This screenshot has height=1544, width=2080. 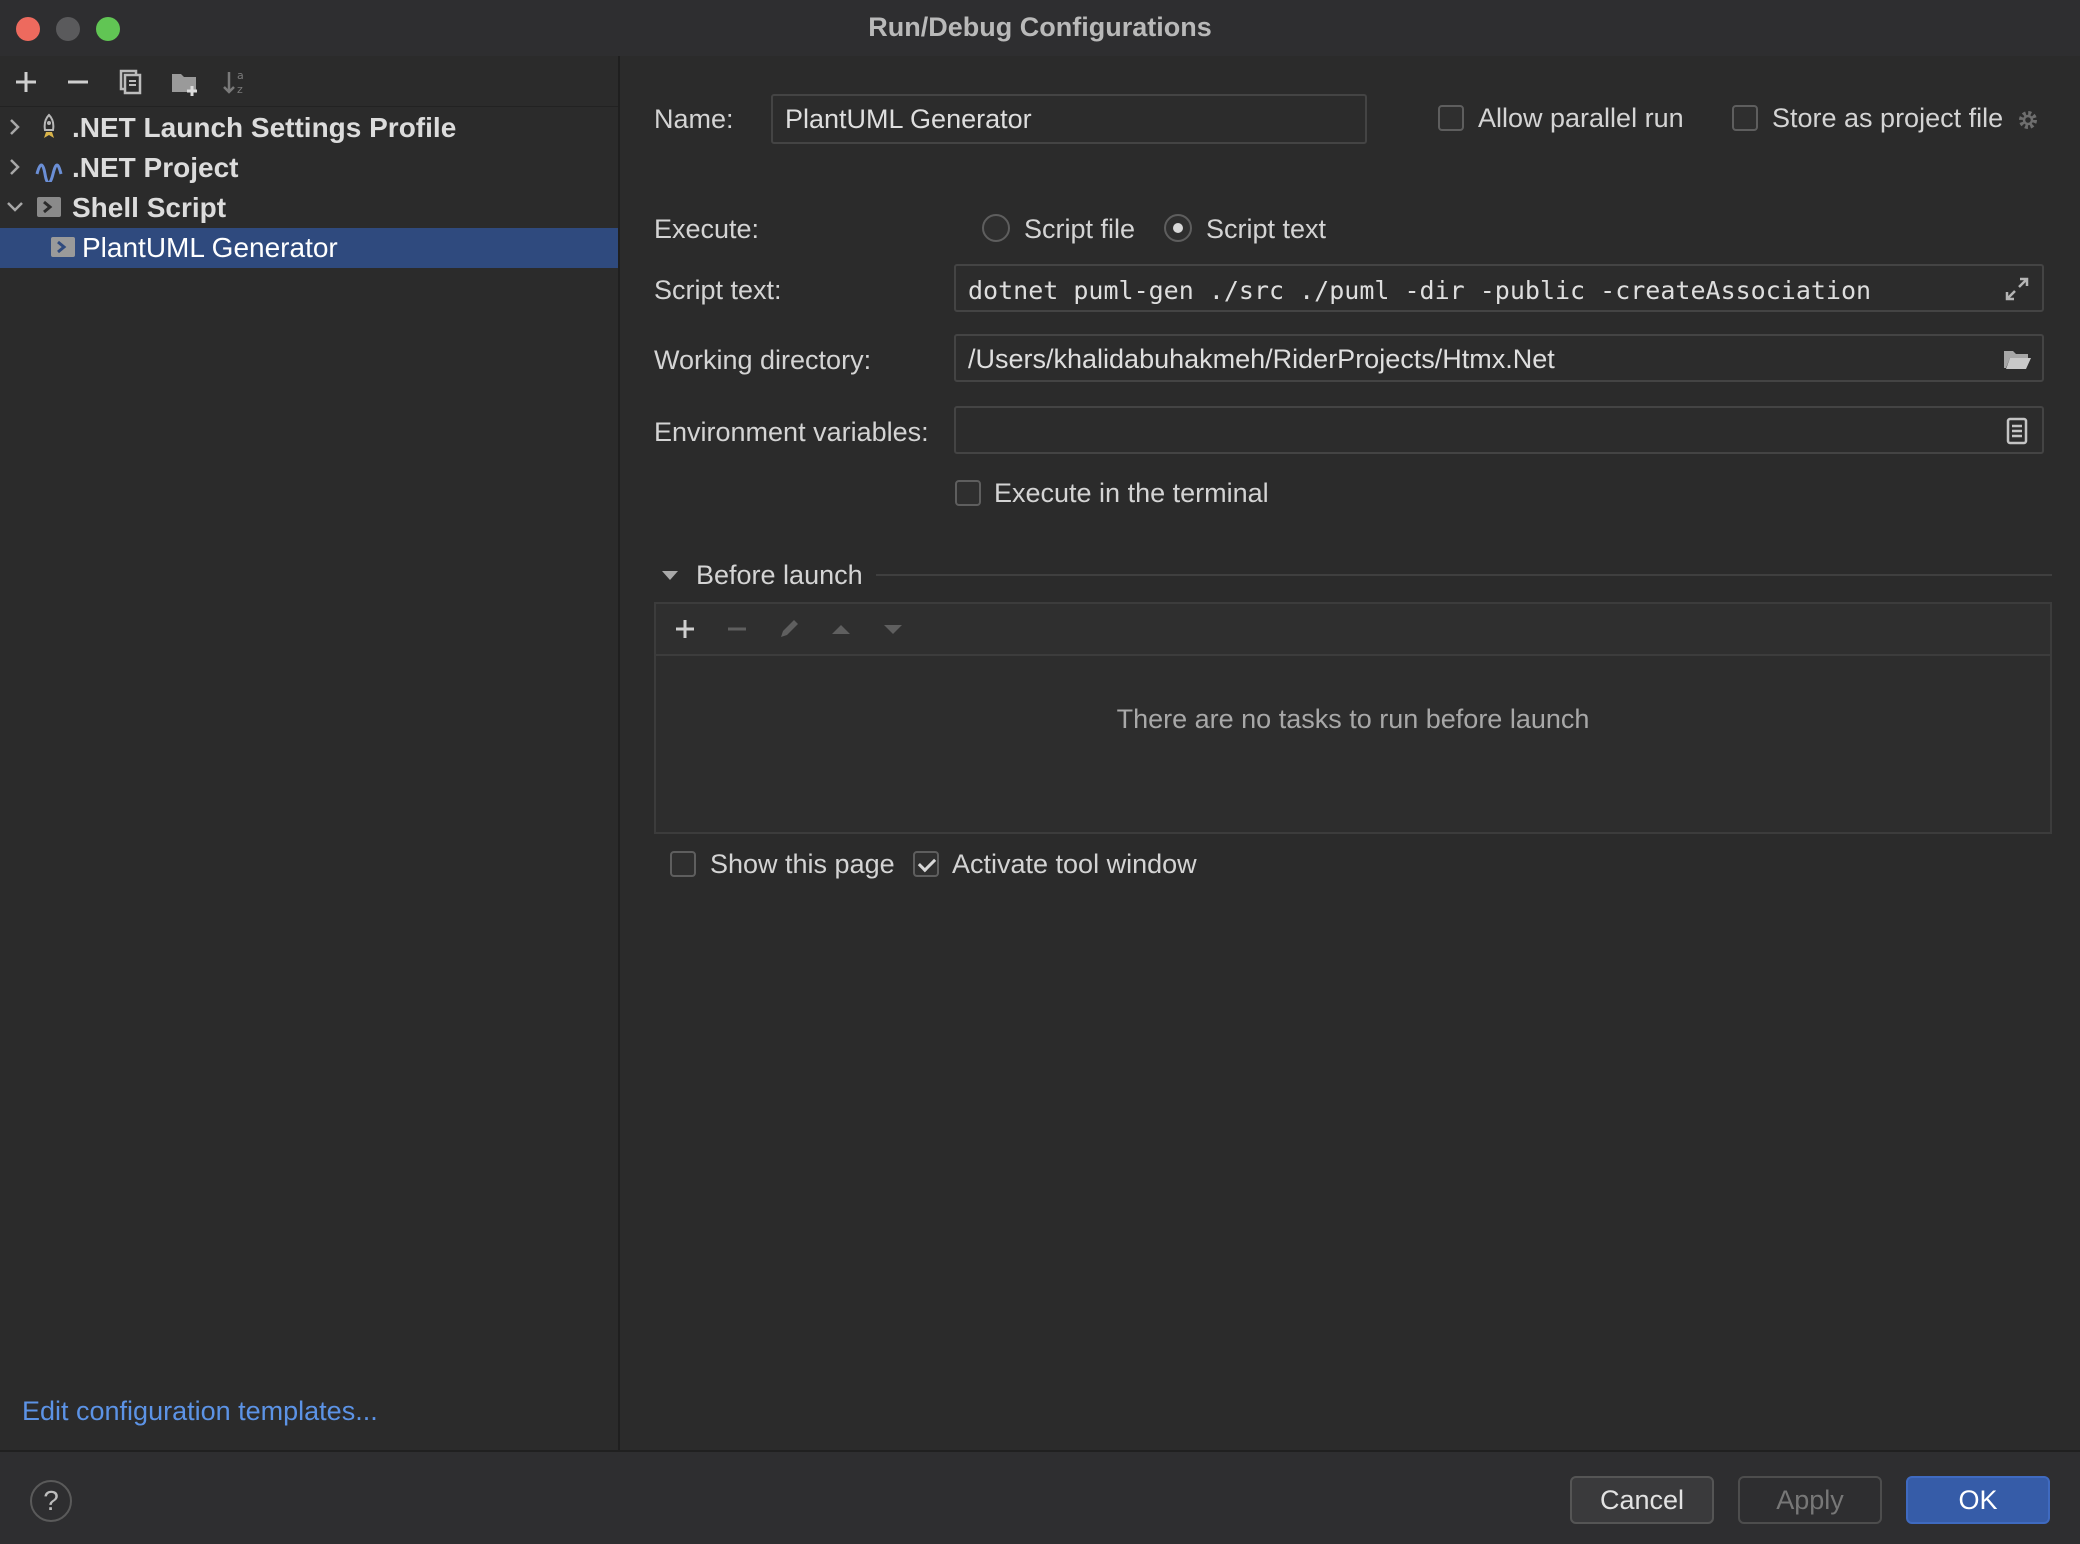 I want to click on configurations-toolbar: a z, so click(x=309, y=81).